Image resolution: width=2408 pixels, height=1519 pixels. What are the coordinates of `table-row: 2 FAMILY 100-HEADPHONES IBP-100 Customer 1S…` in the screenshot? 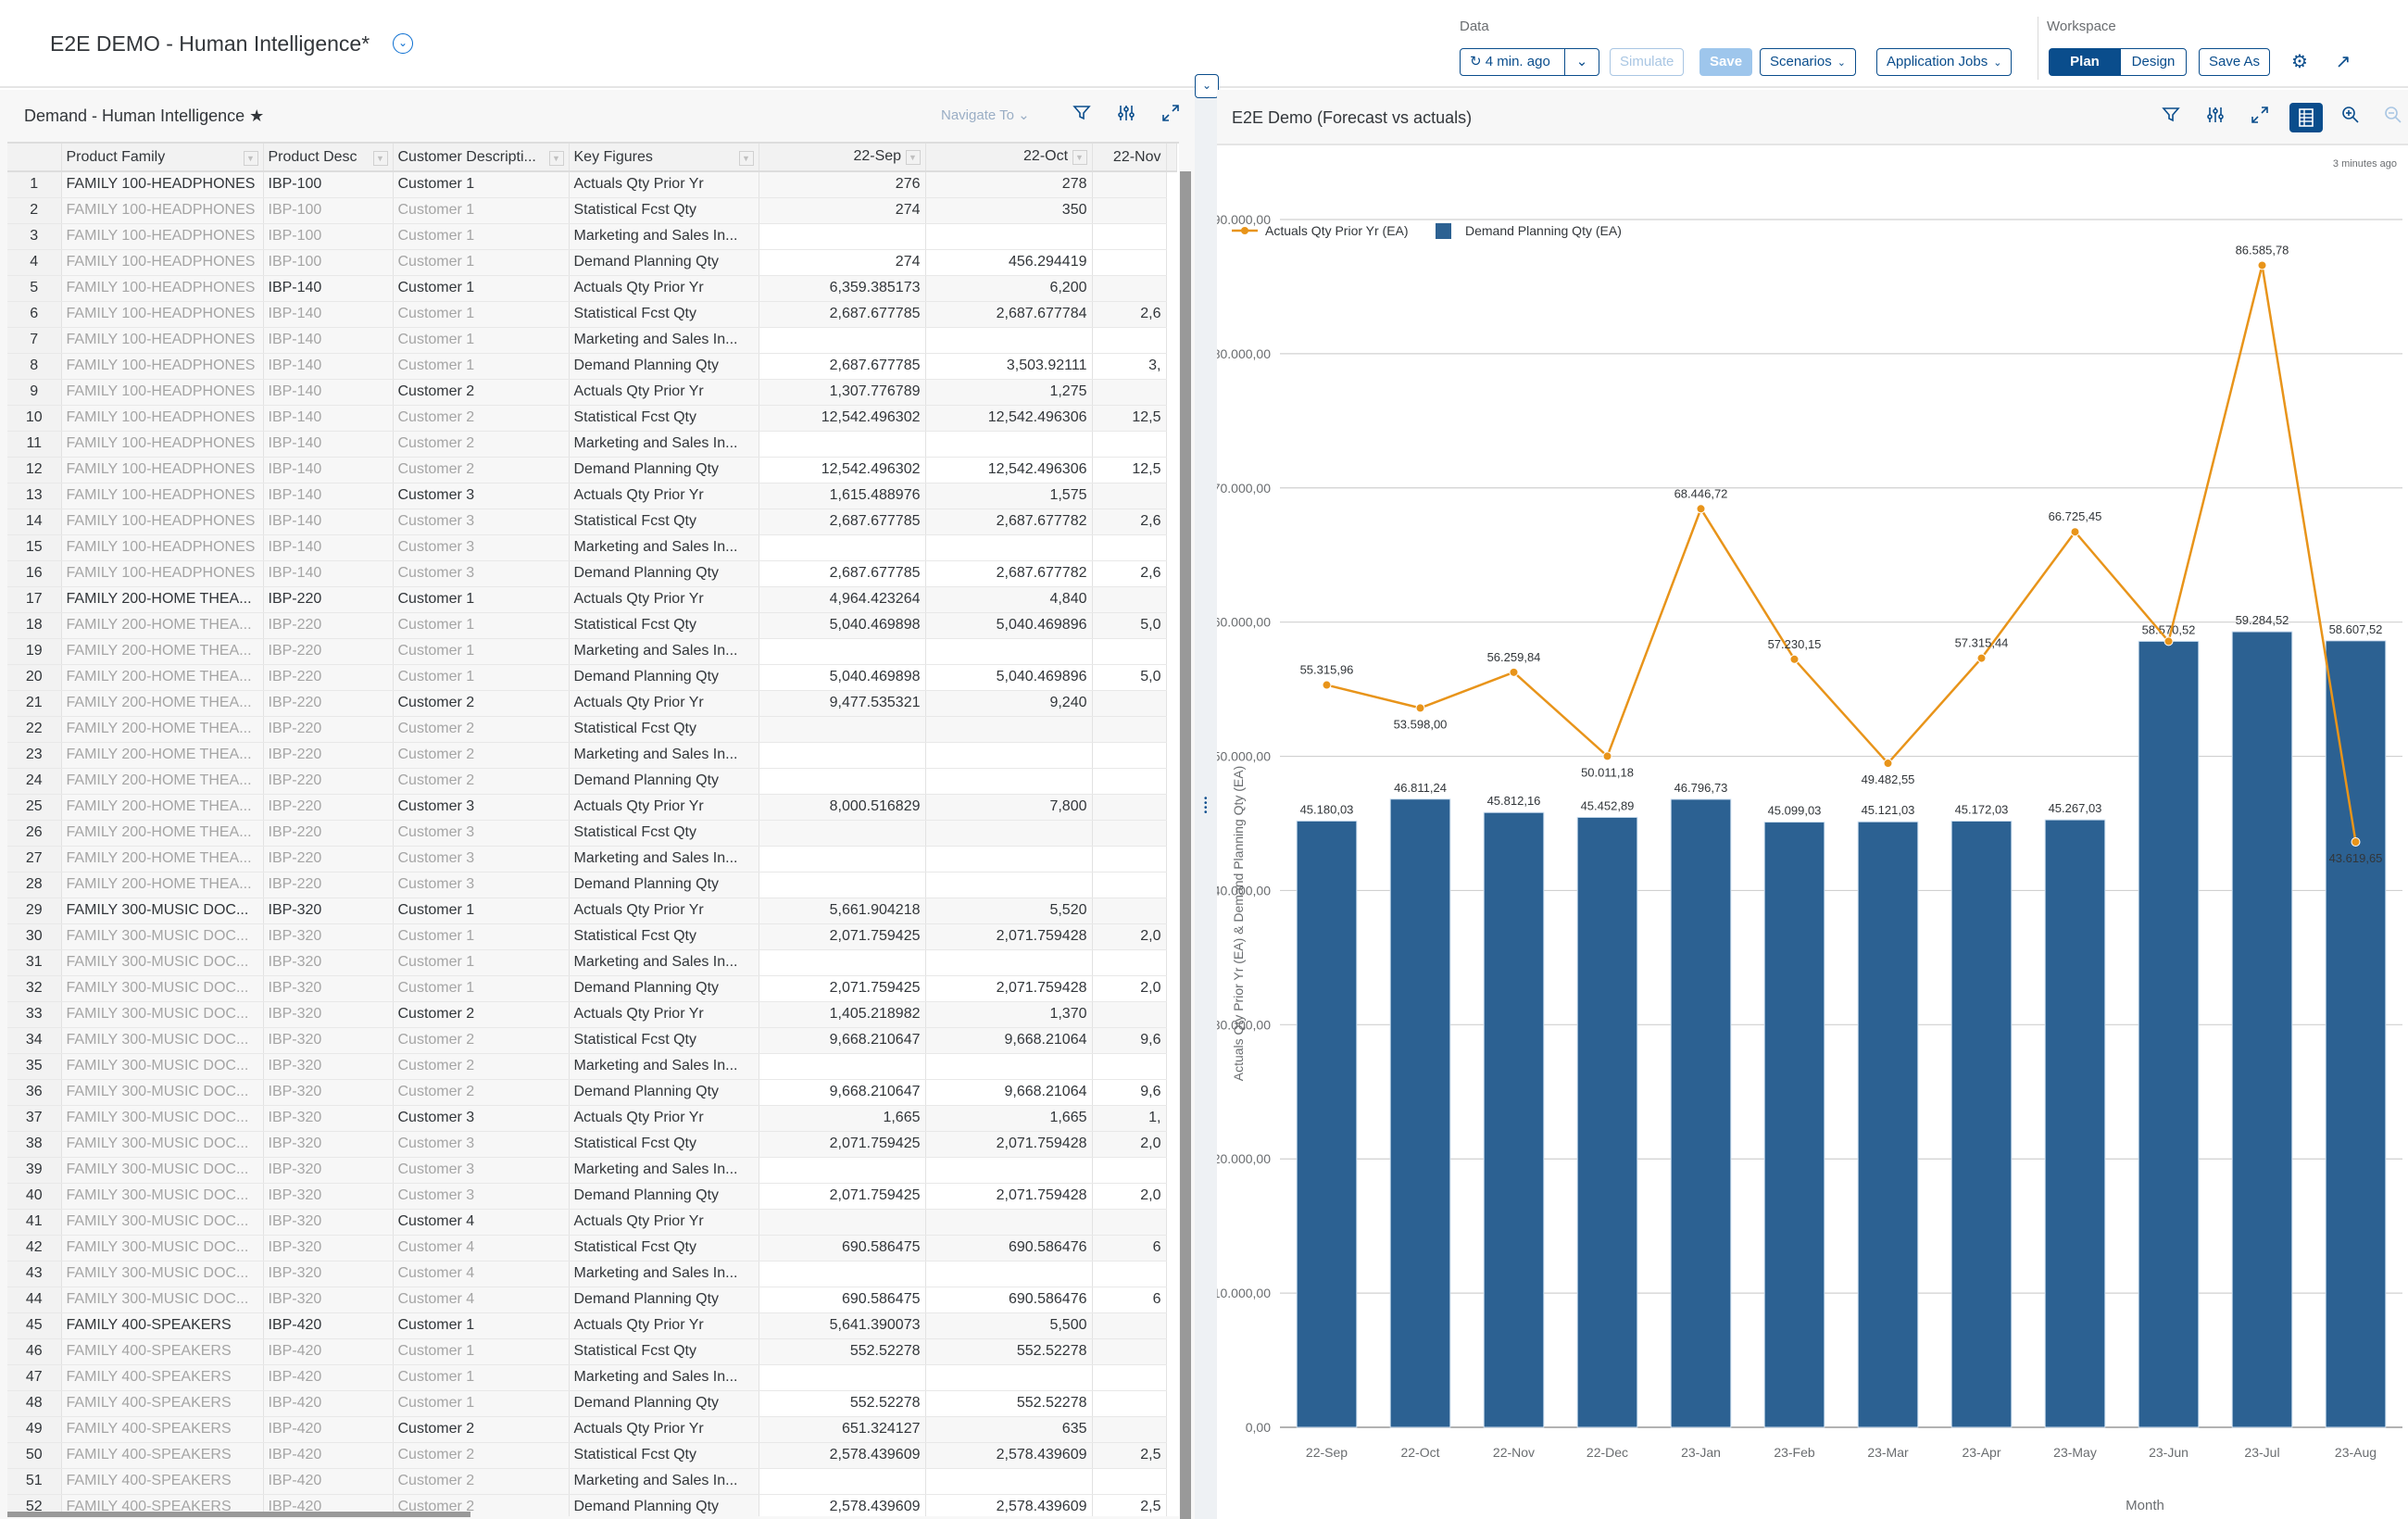 It's located at (591, 210).